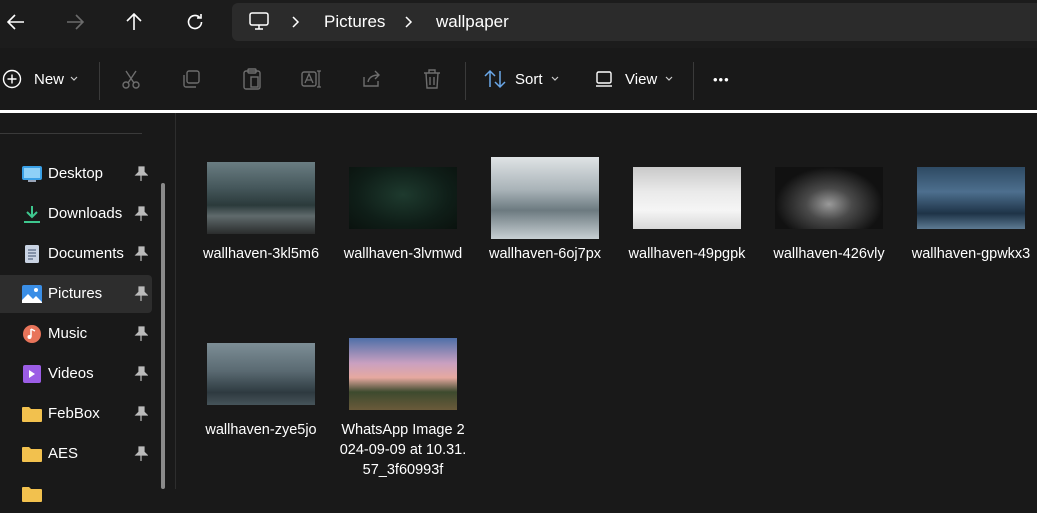 This screenshot has width=1037, height=513. I want to click on pictures-icon, so click(32, 294).